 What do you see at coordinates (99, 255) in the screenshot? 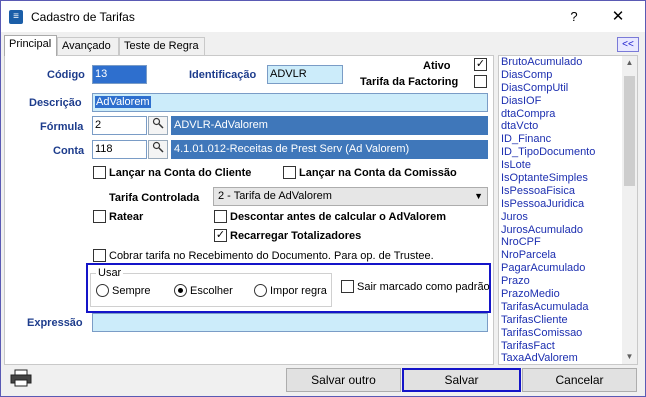
I see `cobrar-tarifa-checkbox` at bounding box center [99, 255].